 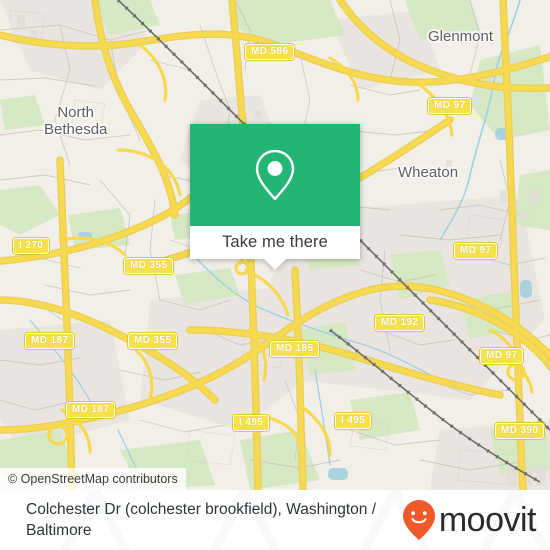 I want to click on road-shield-md-355-b: MD 355, so click(x=153, y=341).